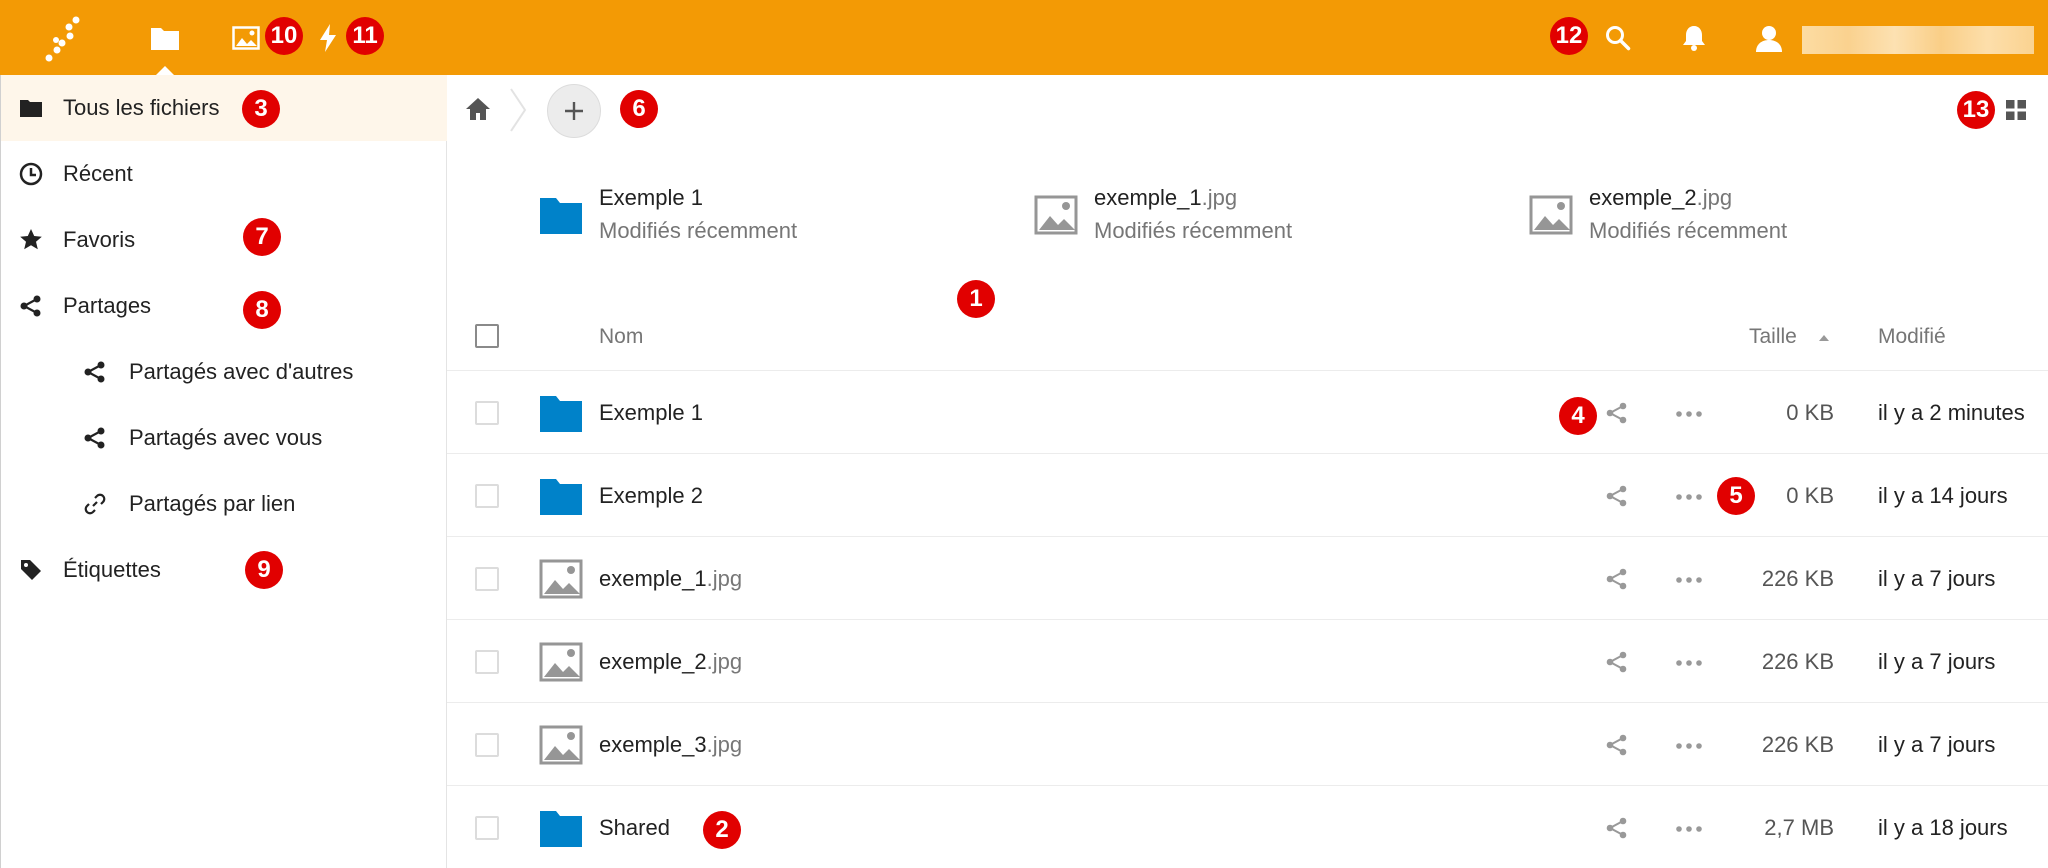 The image size is (2048, 868). Describe the element at coordinates (224, 240) in the screenshot. I see `sidebar-item-favorites: Favoris` at that location.